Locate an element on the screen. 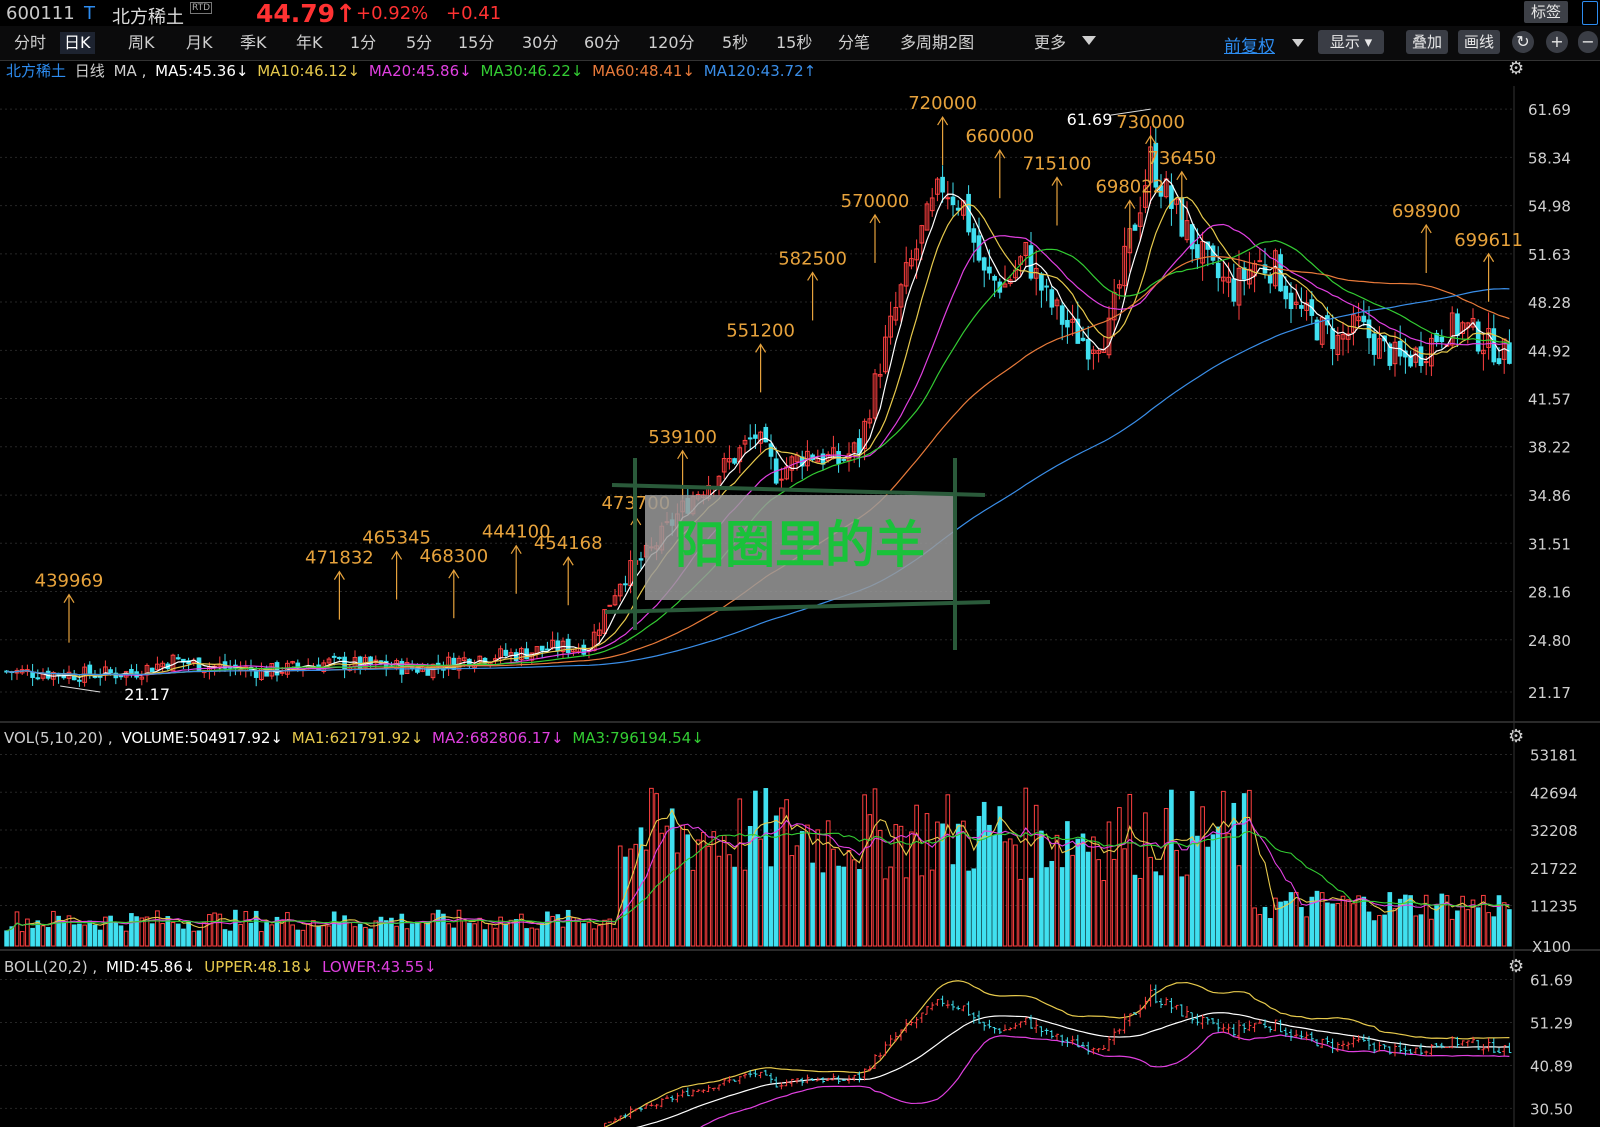 Image resolution: width=1600 pixels, height=1127 pixels. tab-period-0: 分时 is located at coordinates (30, 43).